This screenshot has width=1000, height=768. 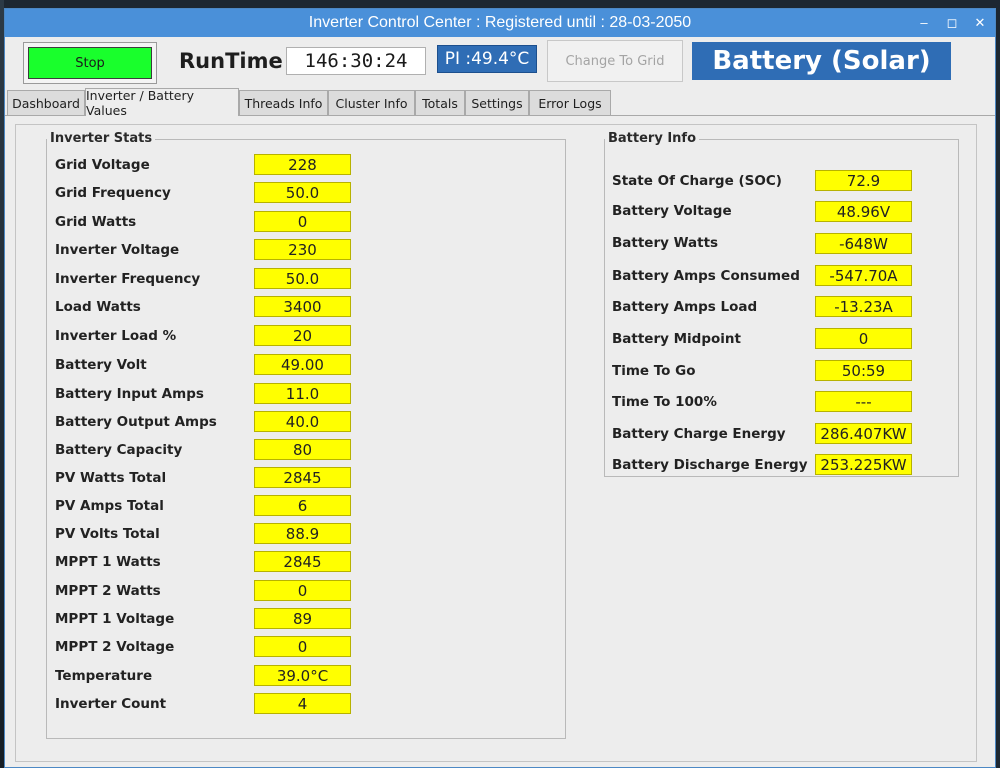 I want to click on stat-label-battery-output-amps: Battery Output Amps, so click(x=136, y=422).